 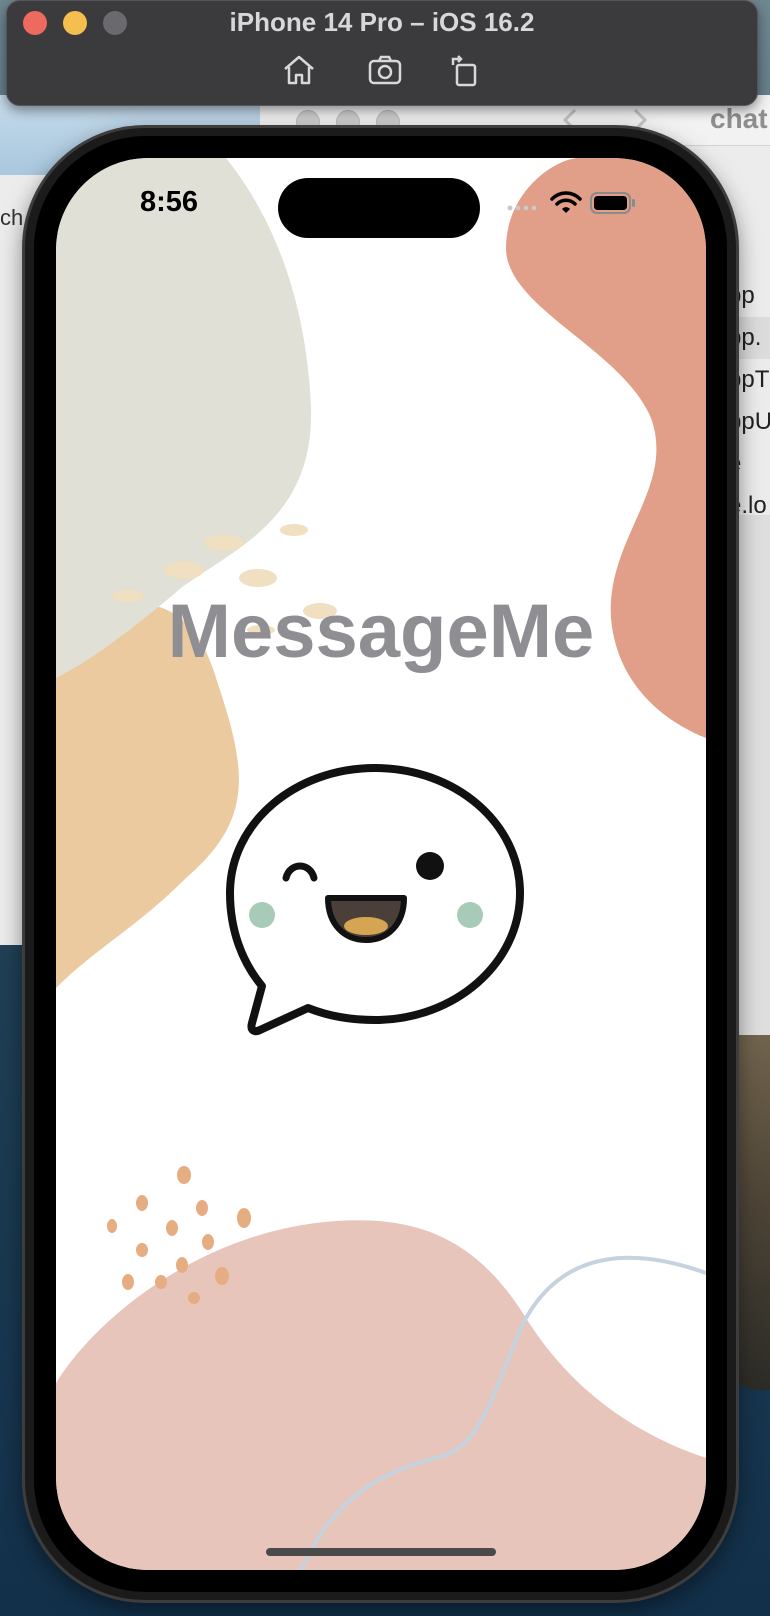 I want to click on dynamic-island, so click(x=379, y=208).